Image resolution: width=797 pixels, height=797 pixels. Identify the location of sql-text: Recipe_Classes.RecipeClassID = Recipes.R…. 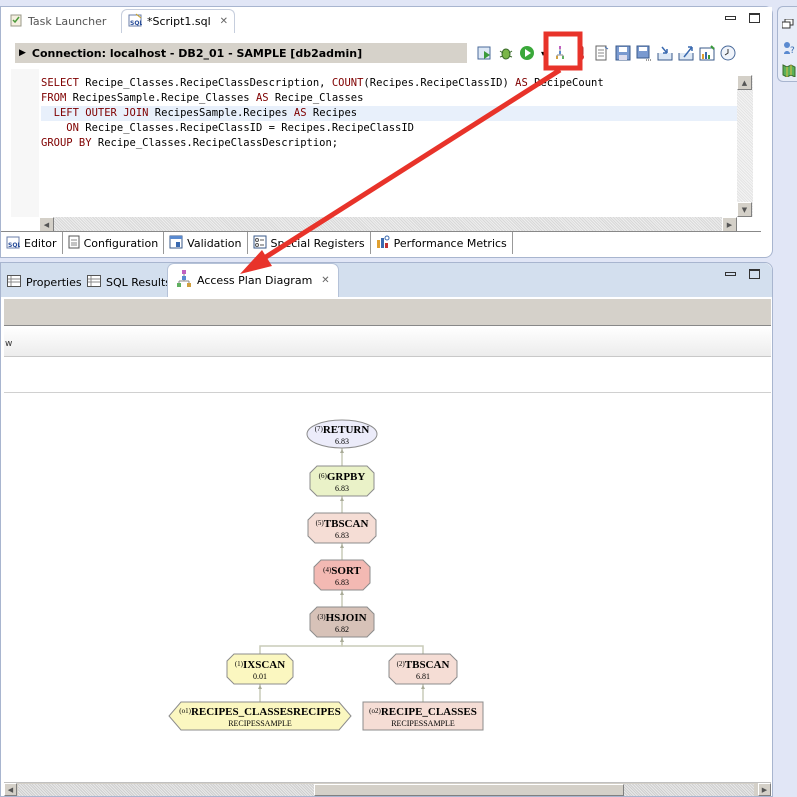
(246, 128).